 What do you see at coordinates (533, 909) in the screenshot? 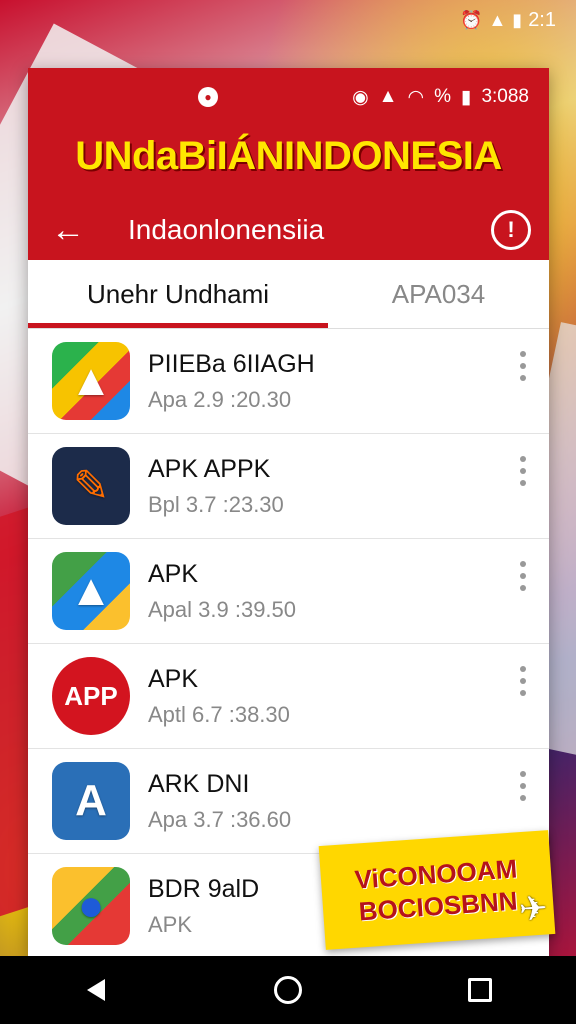
I see `airplane-icon: ✈` at bounding box center [533, 909].